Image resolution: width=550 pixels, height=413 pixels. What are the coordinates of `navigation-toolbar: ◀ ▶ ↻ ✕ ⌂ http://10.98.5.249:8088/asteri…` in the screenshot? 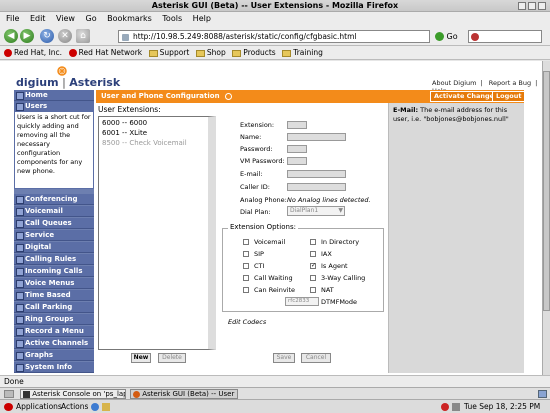 It's located at (275, 36).